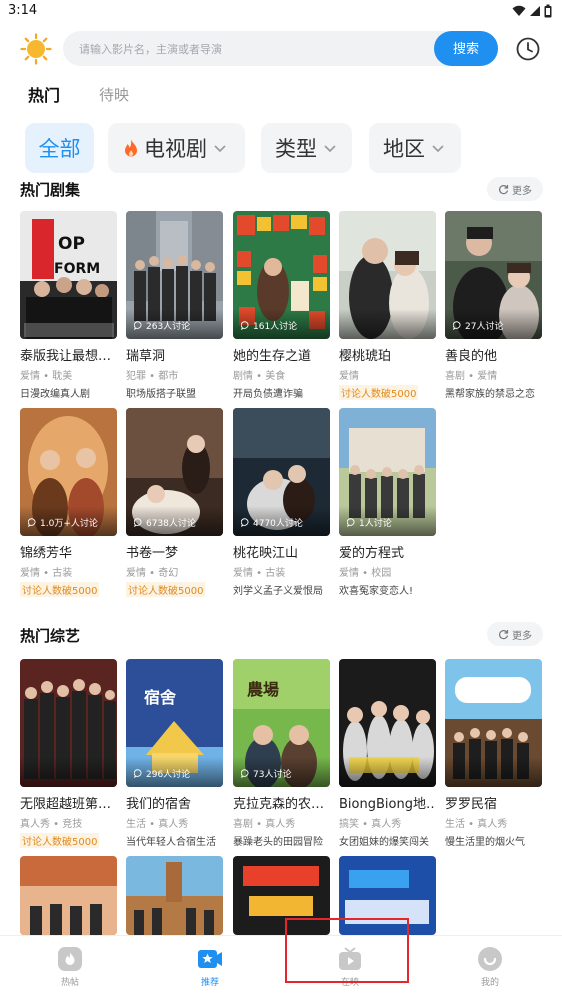 The image size is (562, 999). What do you see at coordinates (471, 376) in the screenshot?
I see `card-genre: 喜剧 • 爱情` at bounding box center [471, 376].